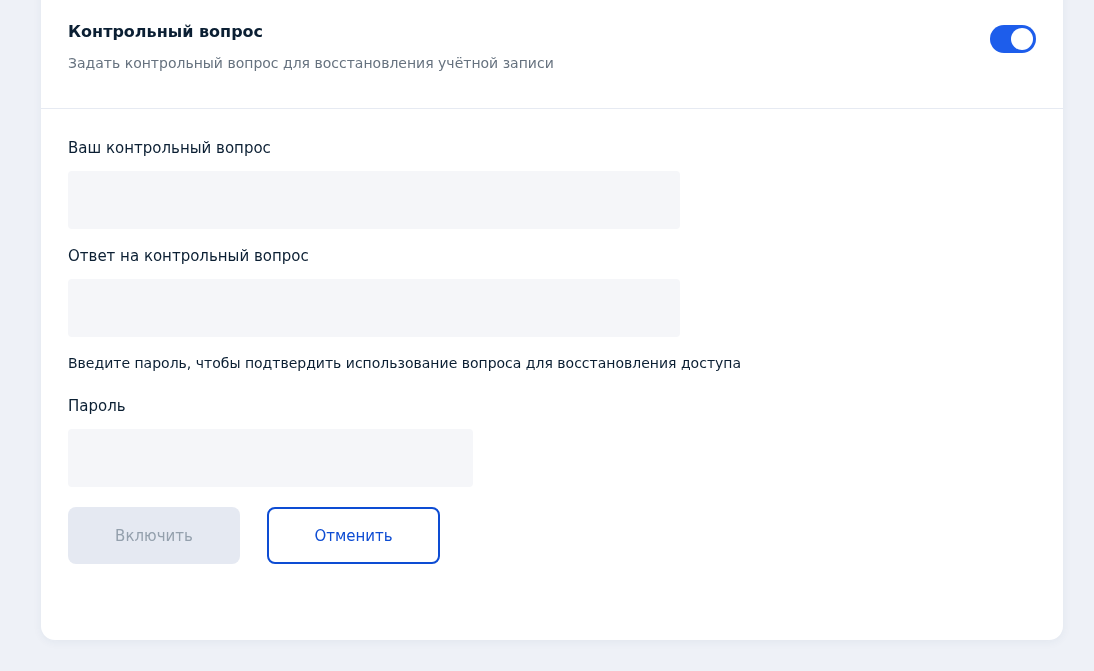  What do you see at coordinates (97, 406) in the screenshot?
I see `field-label: Пароль` at bounding box center [97, 406].